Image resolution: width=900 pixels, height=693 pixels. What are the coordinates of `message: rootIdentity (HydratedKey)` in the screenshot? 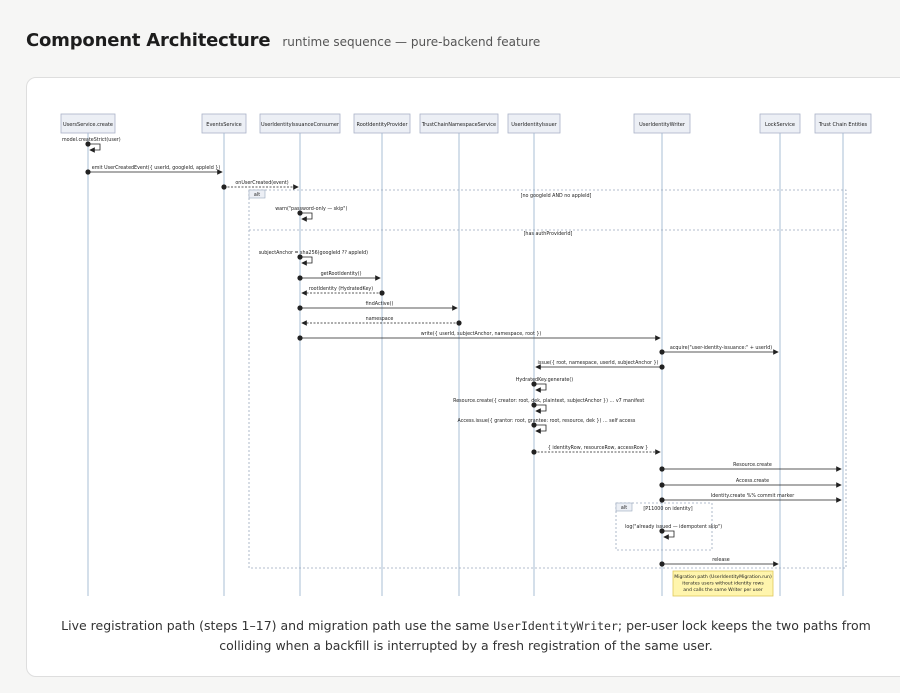 It's located at (343, 291).